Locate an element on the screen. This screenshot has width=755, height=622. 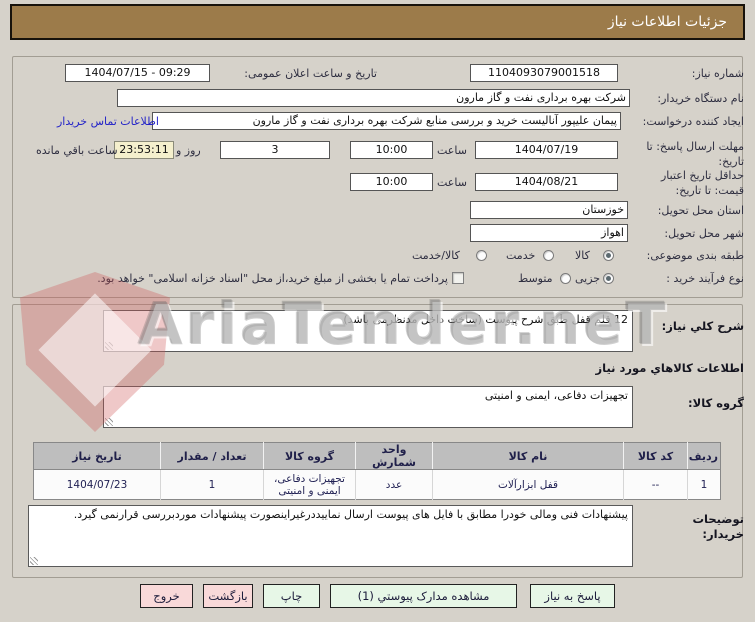
items-section-title: اطلاعات کالاهاي مورد نیاز is located at coordinates (669, 368).